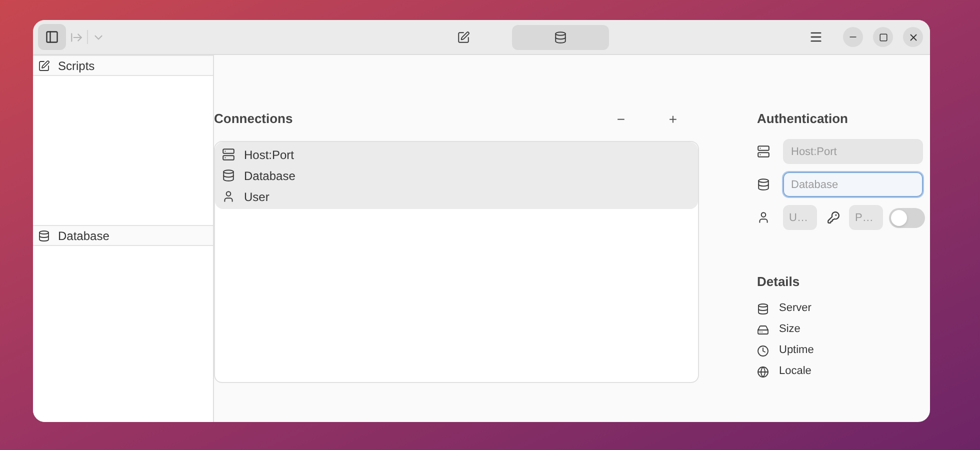 The height and width of the screenshot is (450, 980). Describe the element at coordinates (123, 235) in the screenshot. I see `sidebar-section-header: Database` at that location.